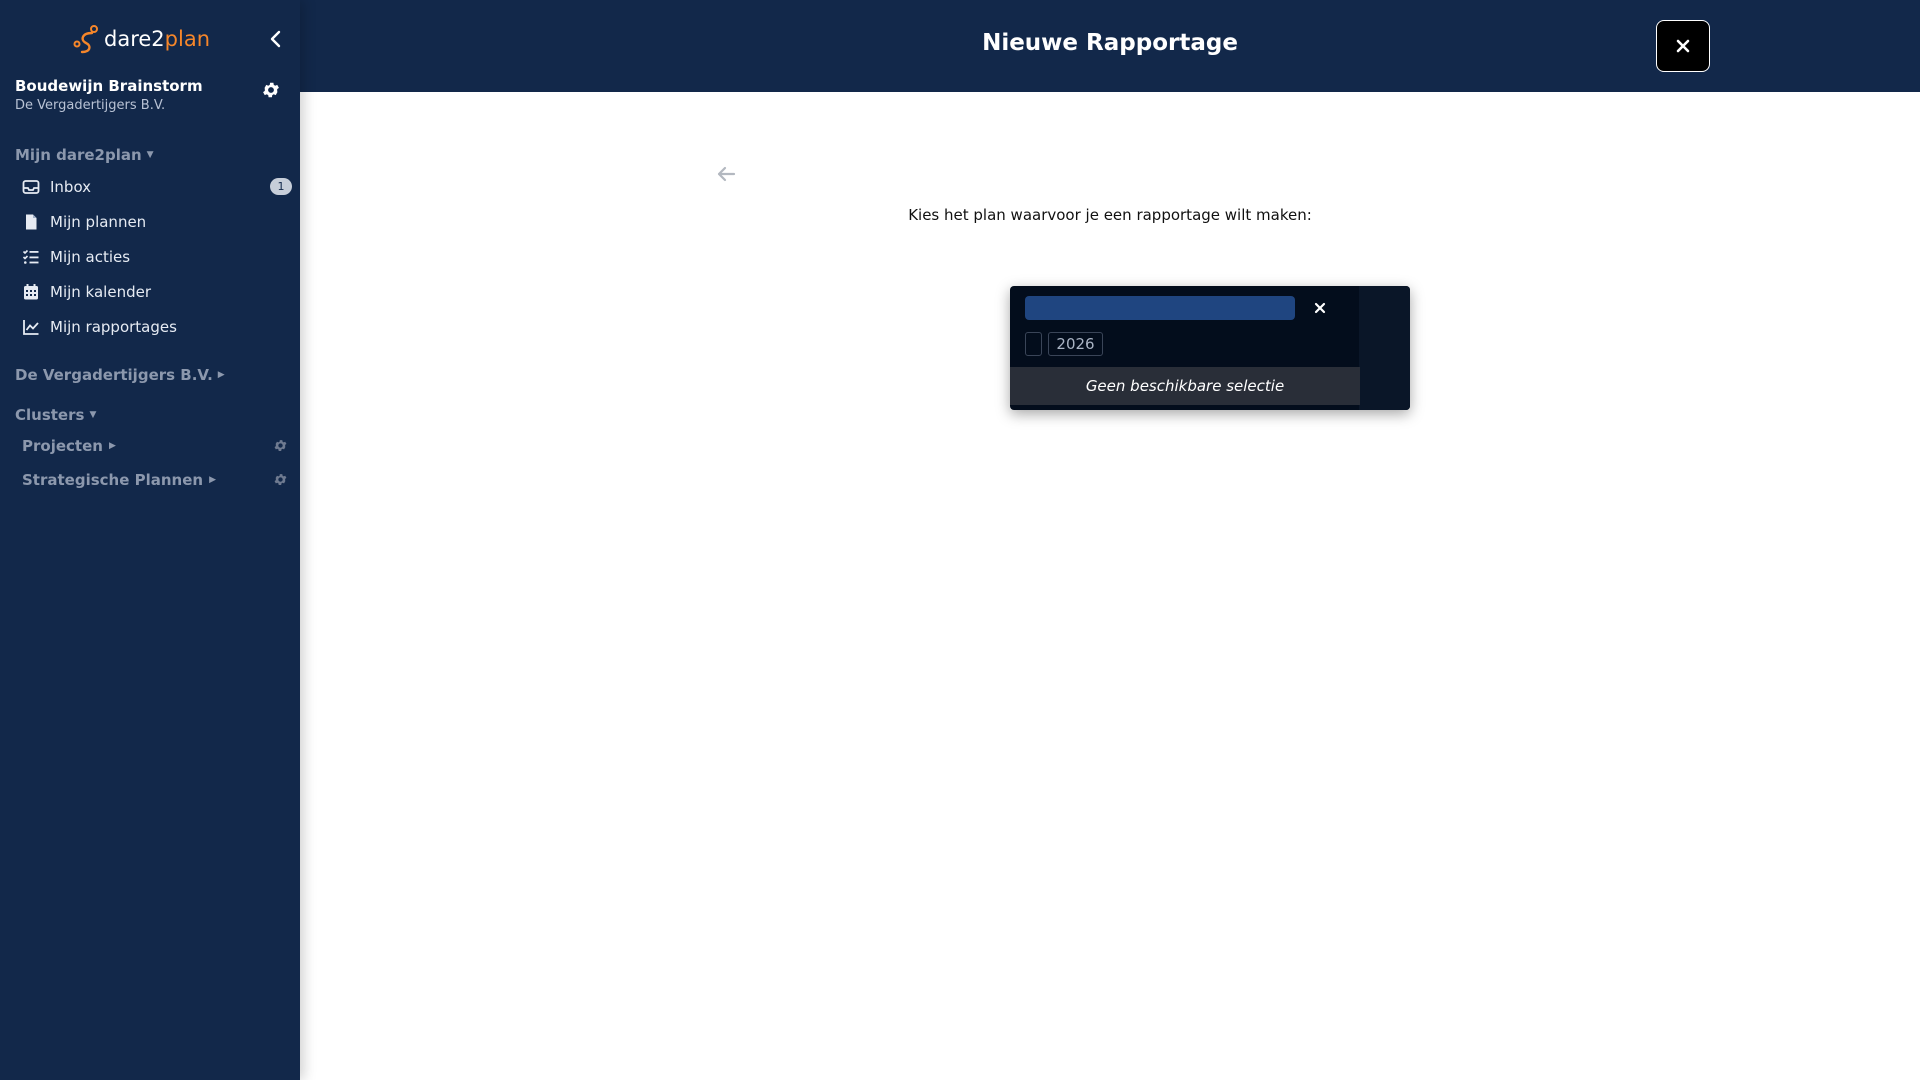 This screenshot has height=1080, width=1920. I want to click on top-header: Nieuwe Rapportage, so click(1110, 46).